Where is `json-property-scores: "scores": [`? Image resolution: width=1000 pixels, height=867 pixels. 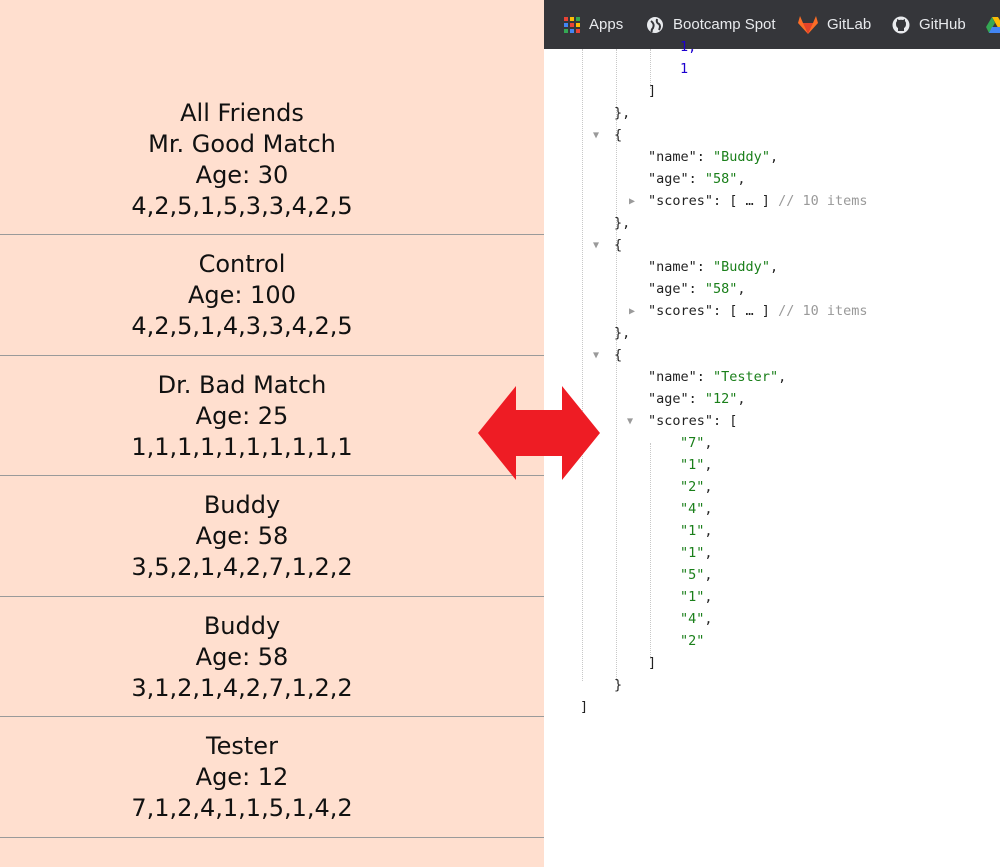
json-property-scores: "scores": [ is located at coordinates (692, 421).